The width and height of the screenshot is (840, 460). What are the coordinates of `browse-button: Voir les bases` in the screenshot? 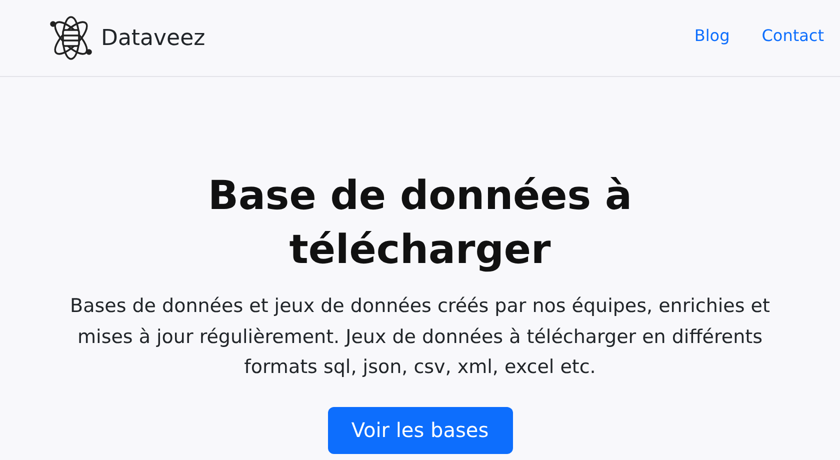 It's located at (420, 430).